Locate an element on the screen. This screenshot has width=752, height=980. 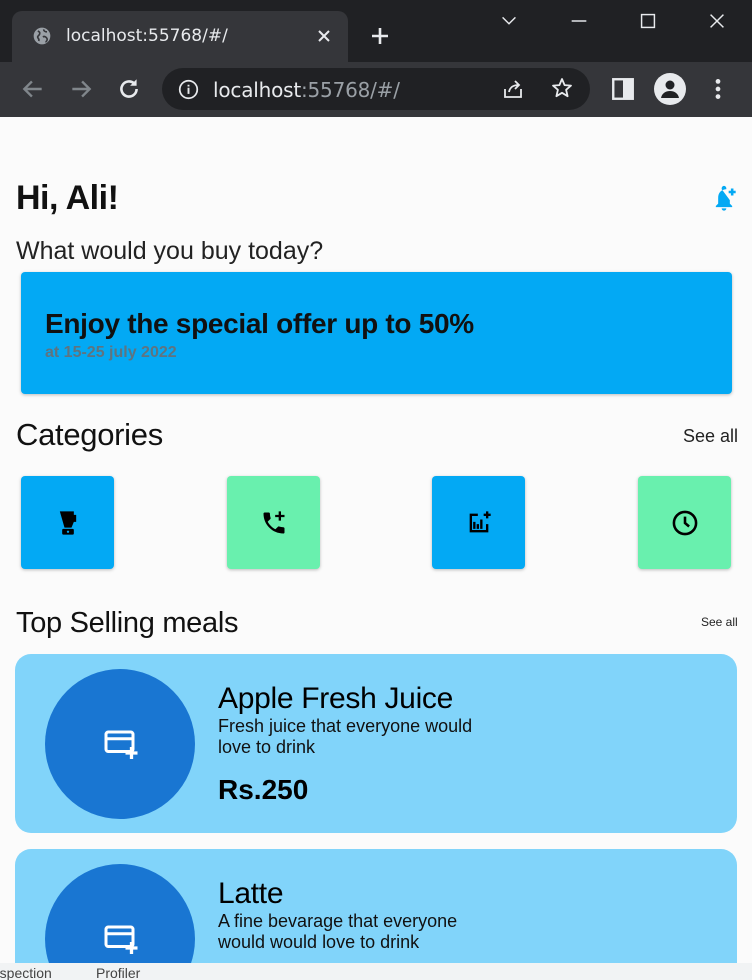
share-icon is located at coordinates (513, 89).